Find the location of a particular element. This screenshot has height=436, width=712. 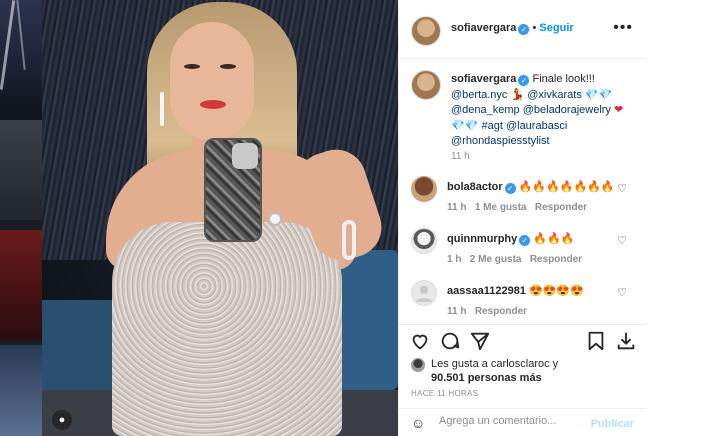

comment-likes: 2 Me gusta is located at coordinates (496, 259).